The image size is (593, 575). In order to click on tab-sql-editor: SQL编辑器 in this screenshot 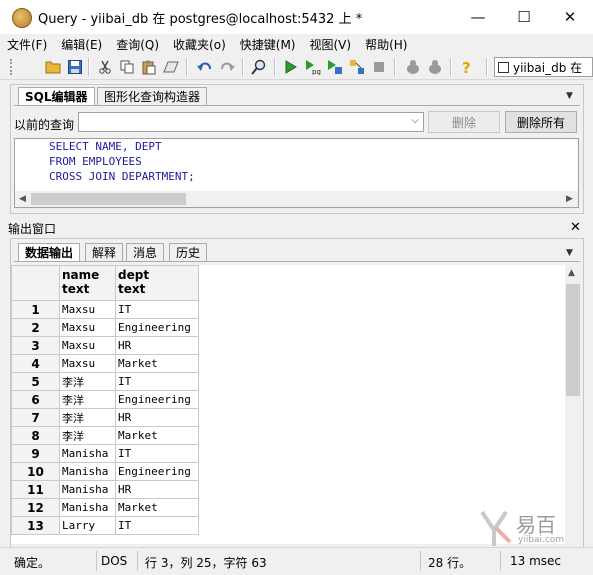, I will do `click(56, 96)`.